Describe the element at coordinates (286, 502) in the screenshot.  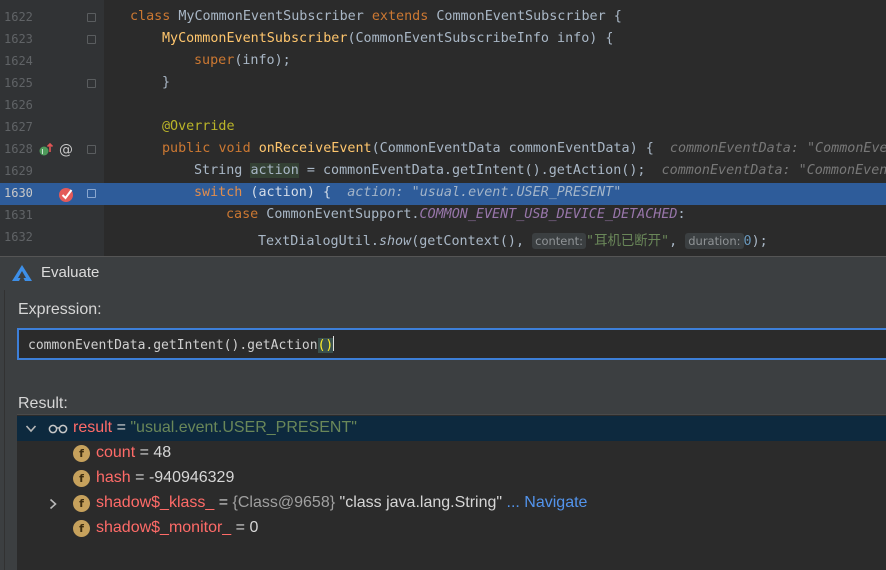
I see `object-reference: {Class@9658}` at that location.